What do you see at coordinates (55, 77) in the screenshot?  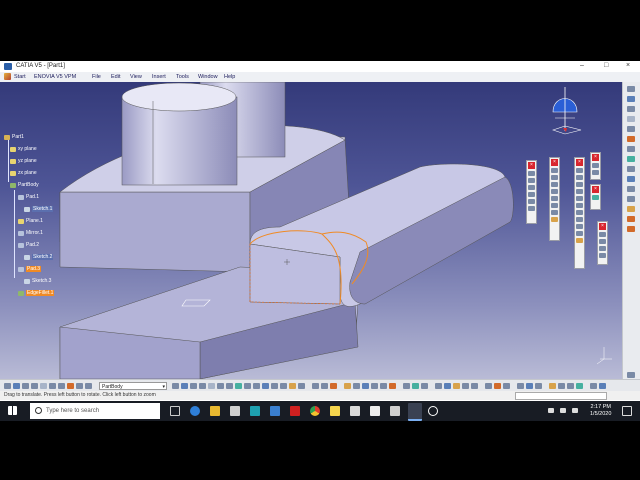 I see `menu-enovia: ENOVIA V5 VPM` at bounding box center [55, 77].